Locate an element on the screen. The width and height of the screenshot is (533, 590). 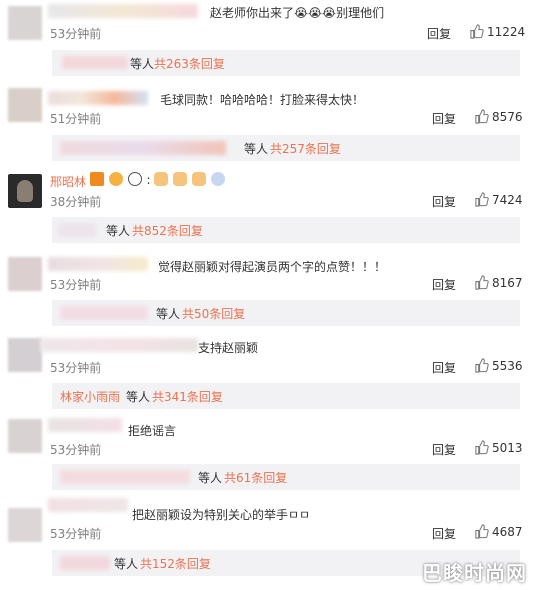
sub-reply-username: 林家小雨雨 is located at coordinates (90, 396).